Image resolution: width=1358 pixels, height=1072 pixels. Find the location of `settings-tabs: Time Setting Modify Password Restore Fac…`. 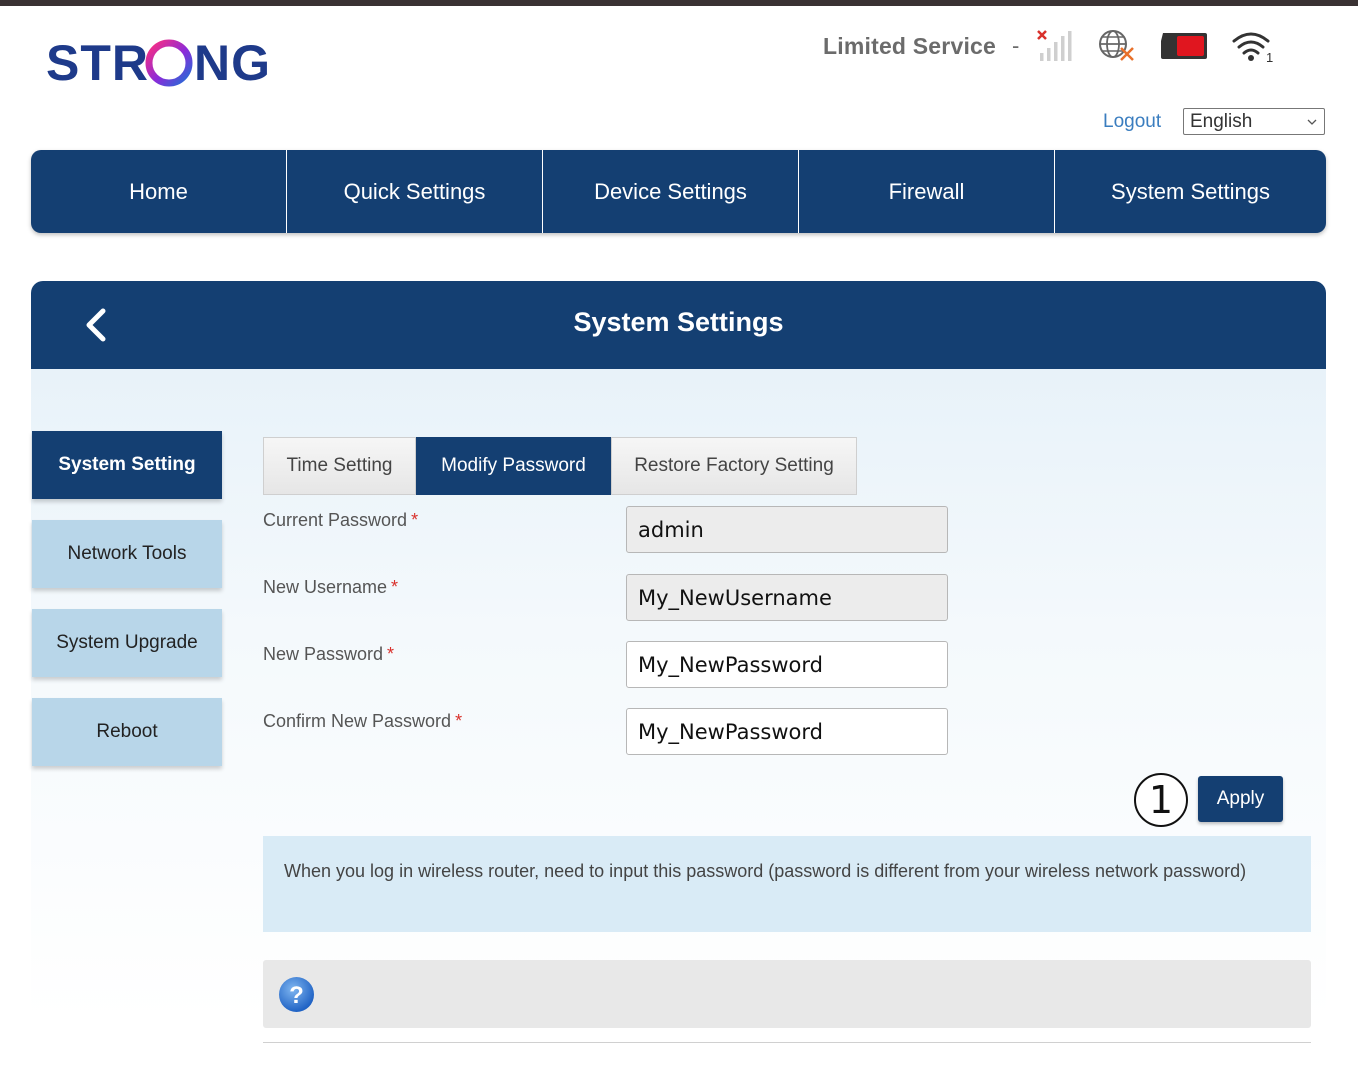

settings-tabs: Time Setting Modify Password Restore Fac… is located at coordinates (560, 466).